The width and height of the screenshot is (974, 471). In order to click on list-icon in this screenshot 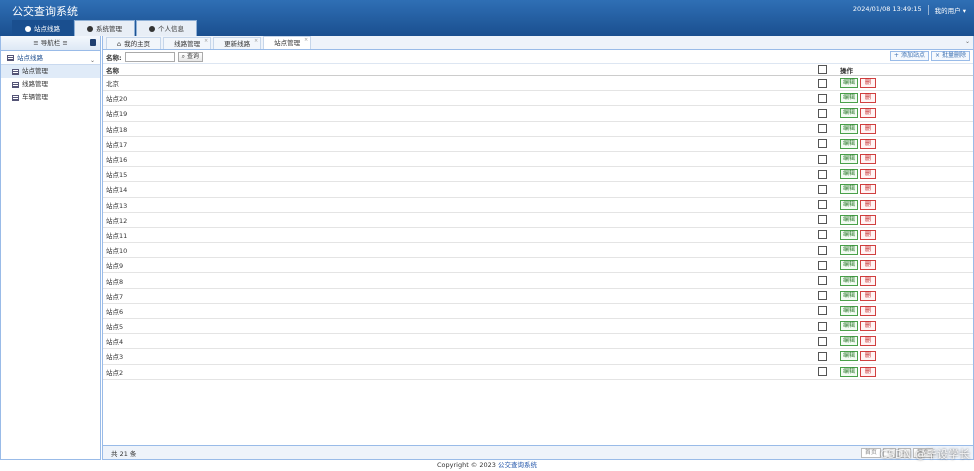, I will do `click(15, 71)`.